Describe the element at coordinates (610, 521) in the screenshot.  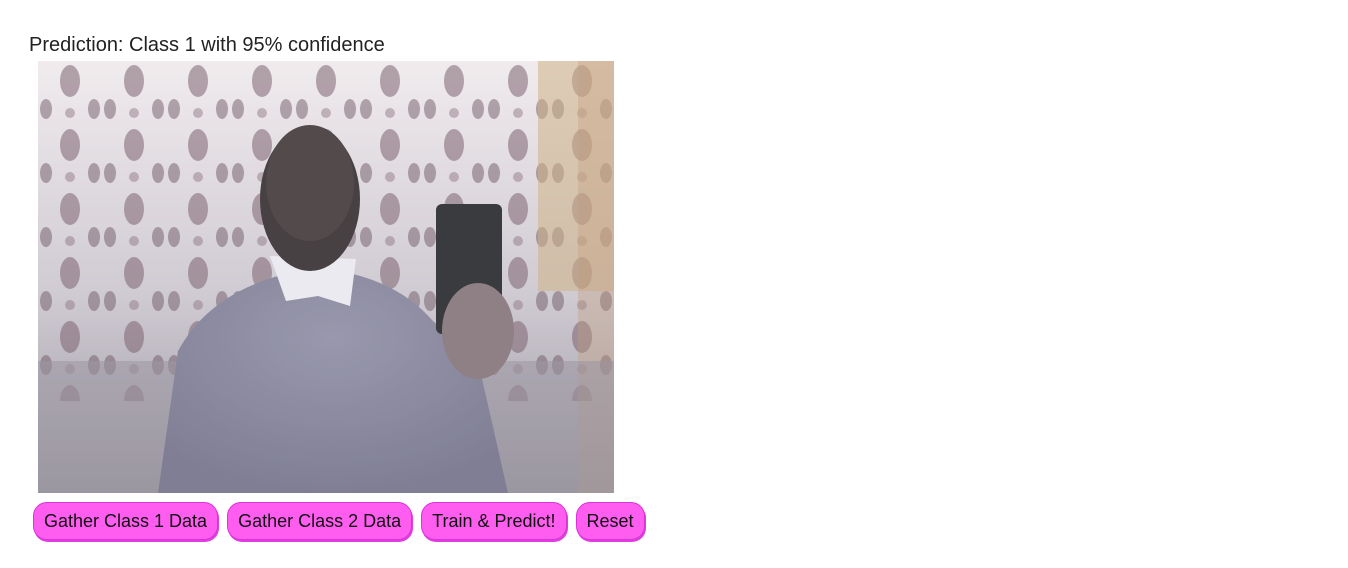
I see `reset-button: Reset` at that location.